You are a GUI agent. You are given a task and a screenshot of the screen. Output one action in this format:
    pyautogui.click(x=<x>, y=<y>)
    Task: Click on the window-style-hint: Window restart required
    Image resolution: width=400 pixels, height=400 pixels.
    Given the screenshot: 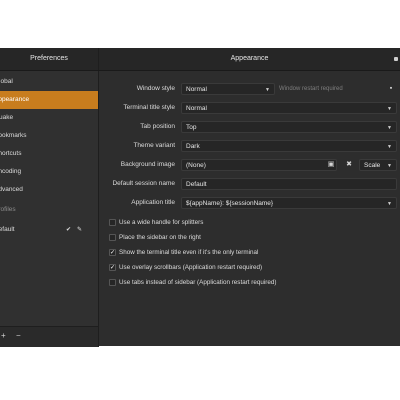 What is the action you would take?
    pyautogui.click(x=311, y=89)
    